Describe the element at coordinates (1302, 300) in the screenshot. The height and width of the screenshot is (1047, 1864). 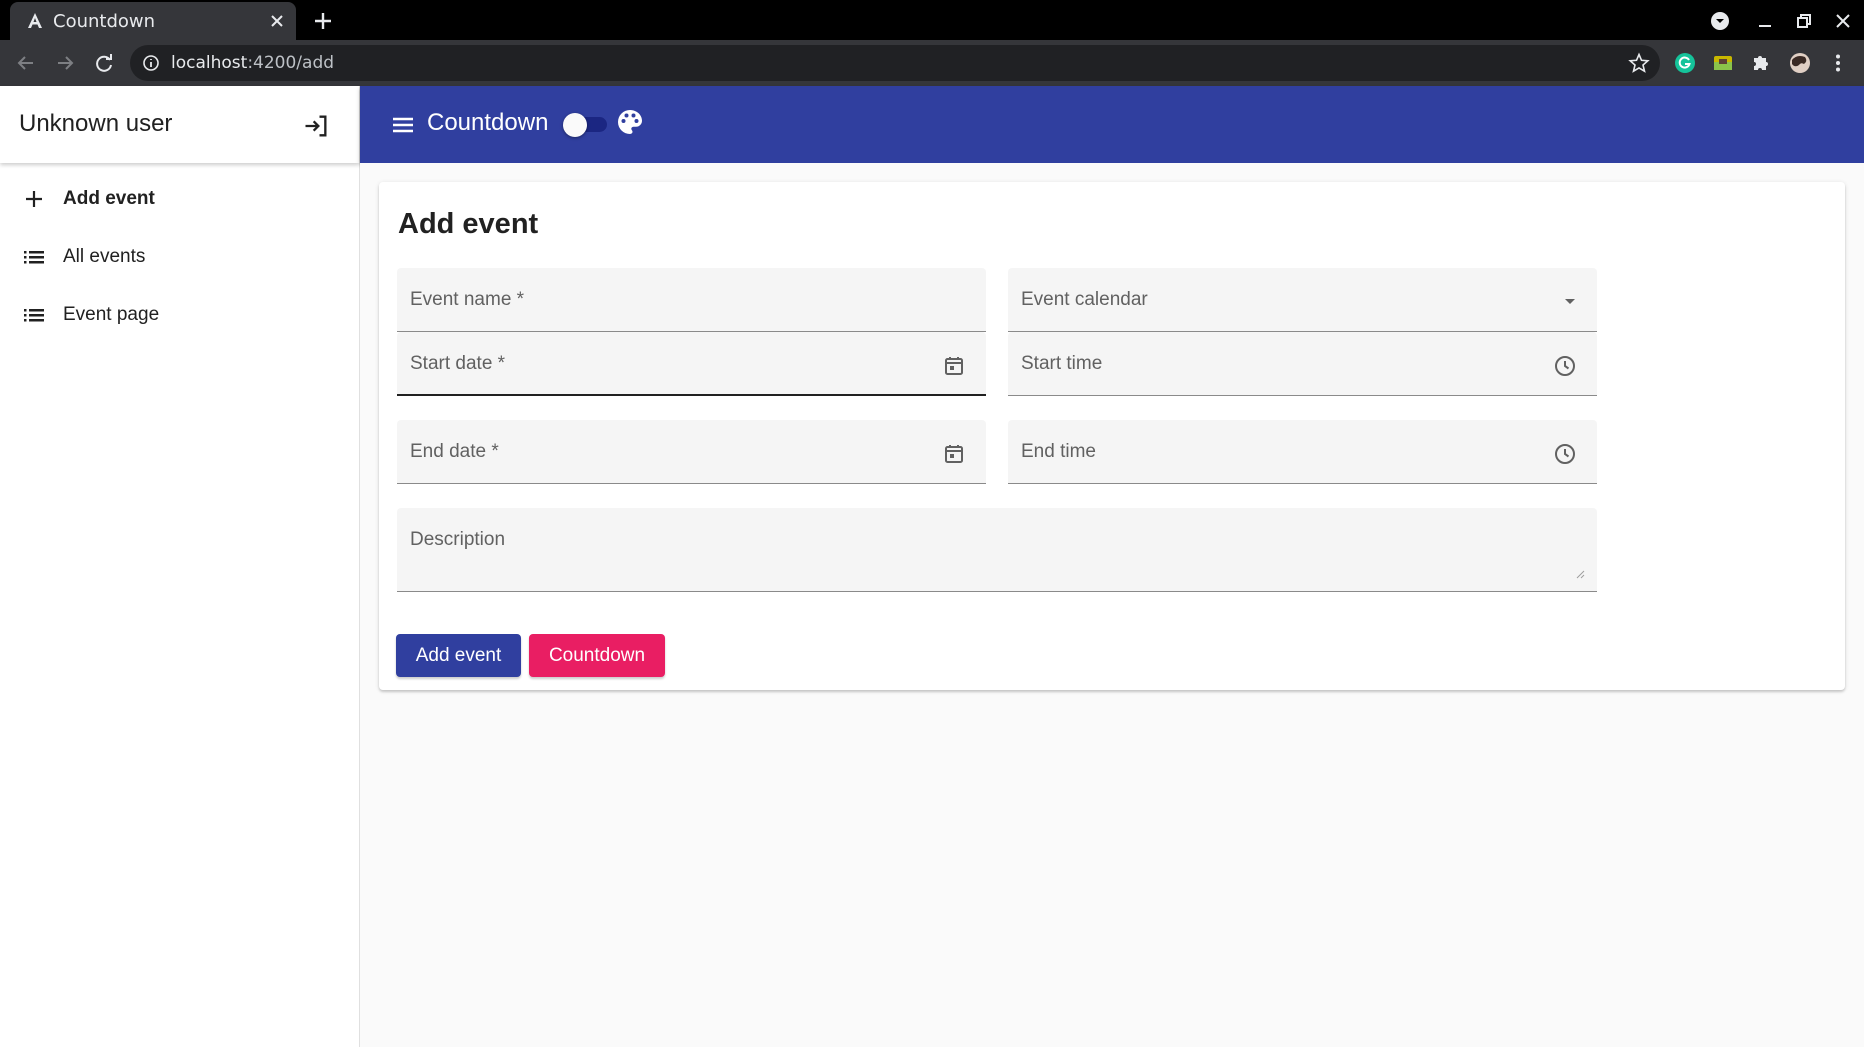
I see `event-calendar-select: Event calendar` at that location.